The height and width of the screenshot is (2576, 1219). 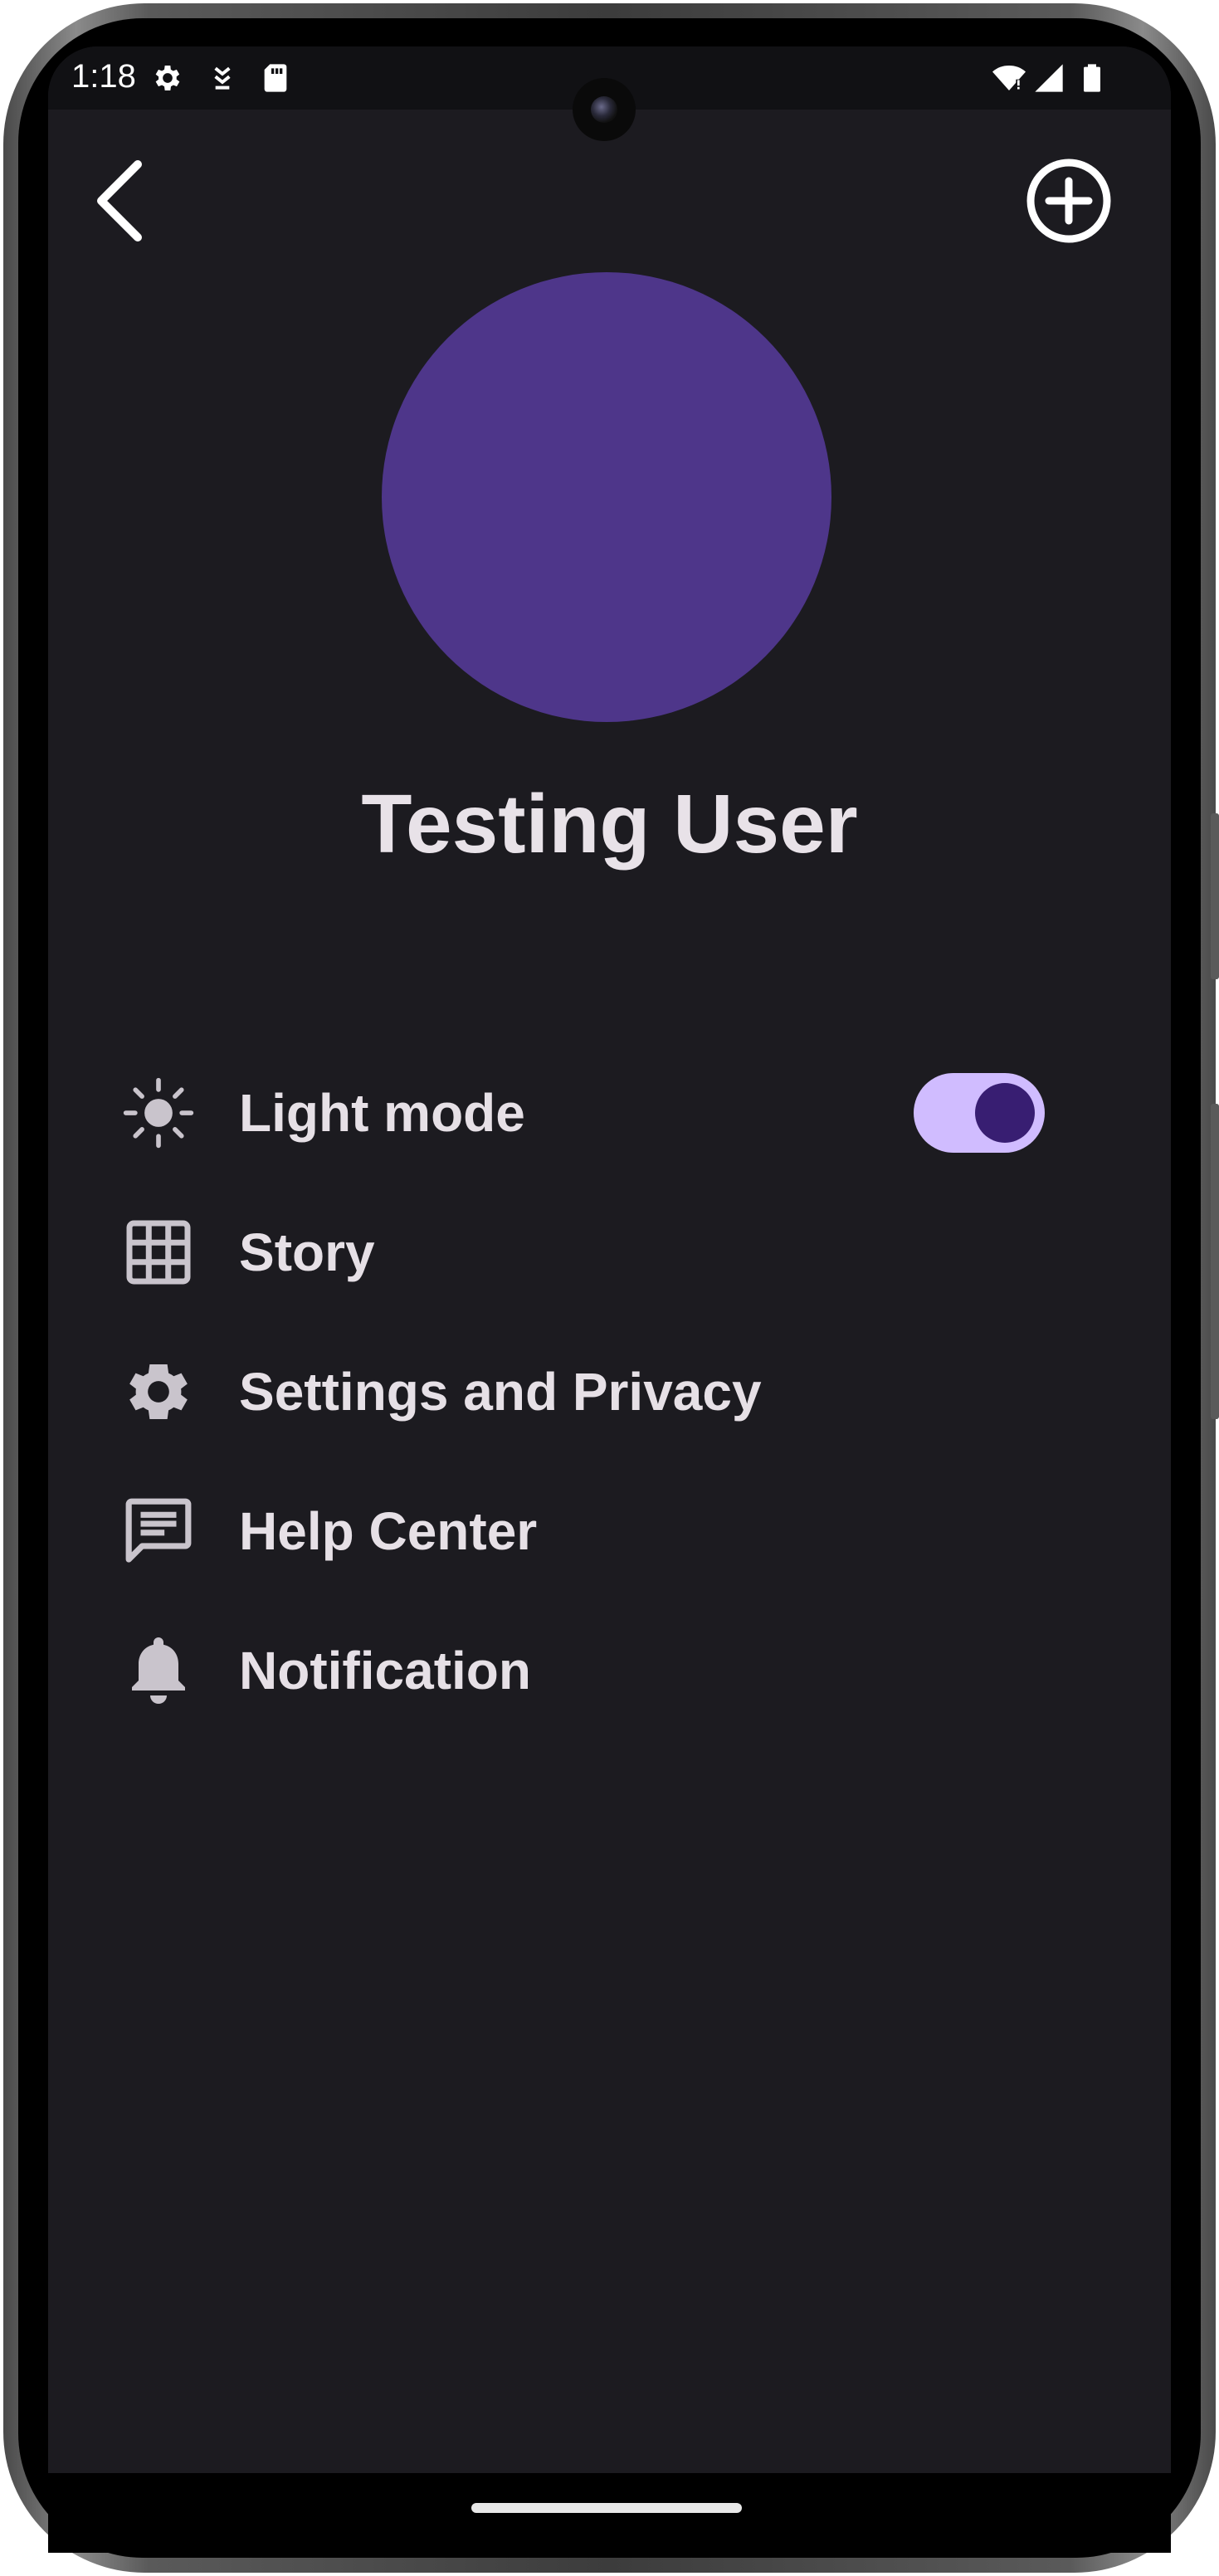 I want to click on navigation-bar, so click(x=609, y=2513).